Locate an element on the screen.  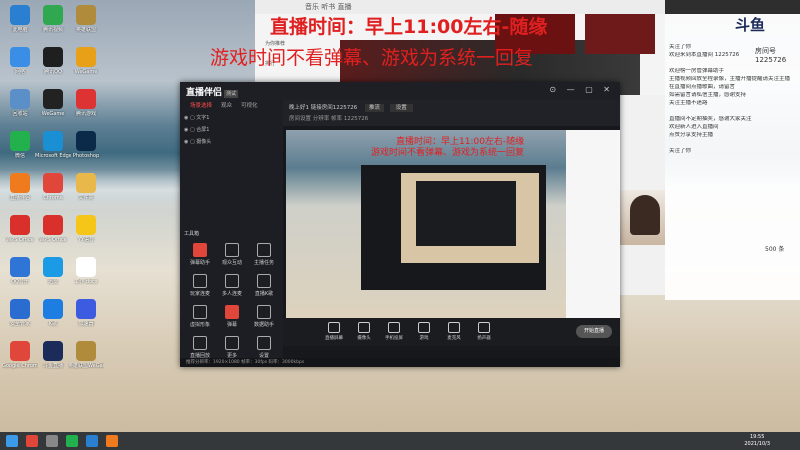
tool-button: 数据助手 is located at coordinates (264, 316).